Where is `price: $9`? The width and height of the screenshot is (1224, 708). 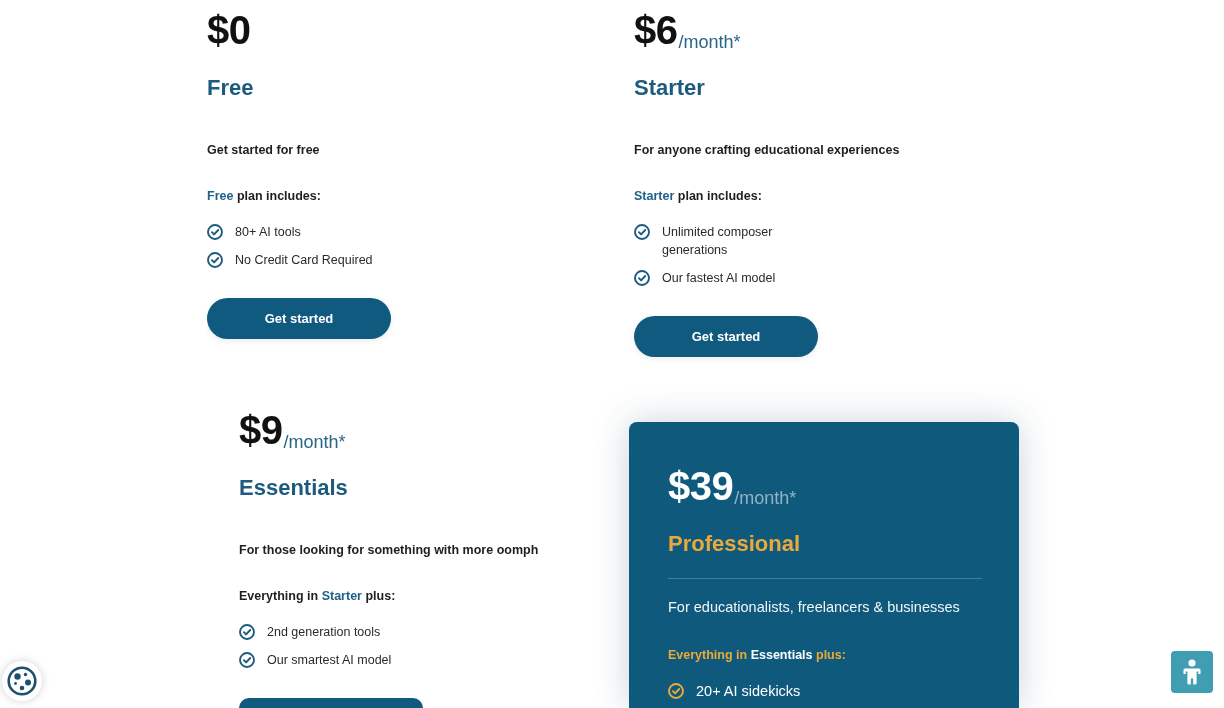
price: $9 is located at coordinates (261, 430).